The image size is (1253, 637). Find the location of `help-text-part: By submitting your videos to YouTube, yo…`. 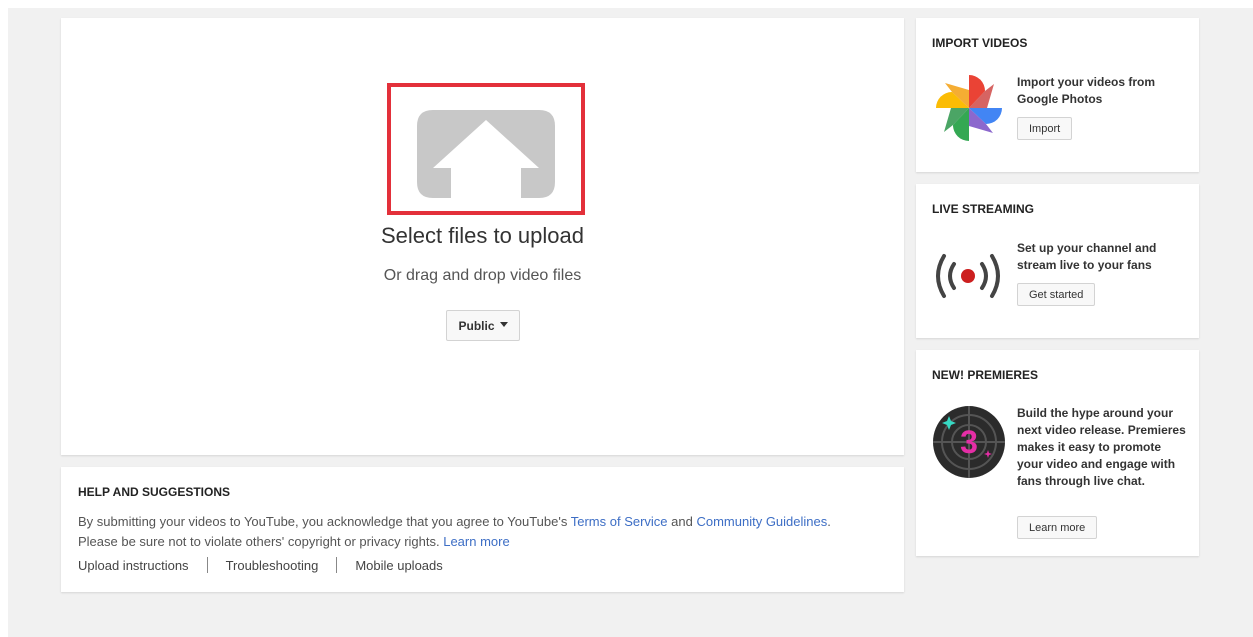

help-text-part: By submitting your videos to YouTube, yo… is located at coordinates (324, 521).